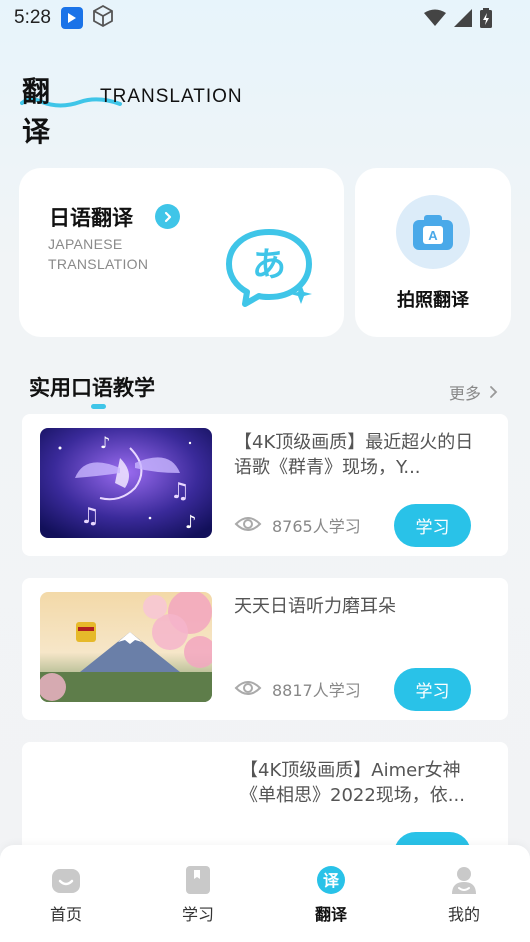 This screenshot has width=530, height=942. What do you see at coordinates (486, 20) in the screenshot?
I see `battery-icon` at bounding box center [486, 20].